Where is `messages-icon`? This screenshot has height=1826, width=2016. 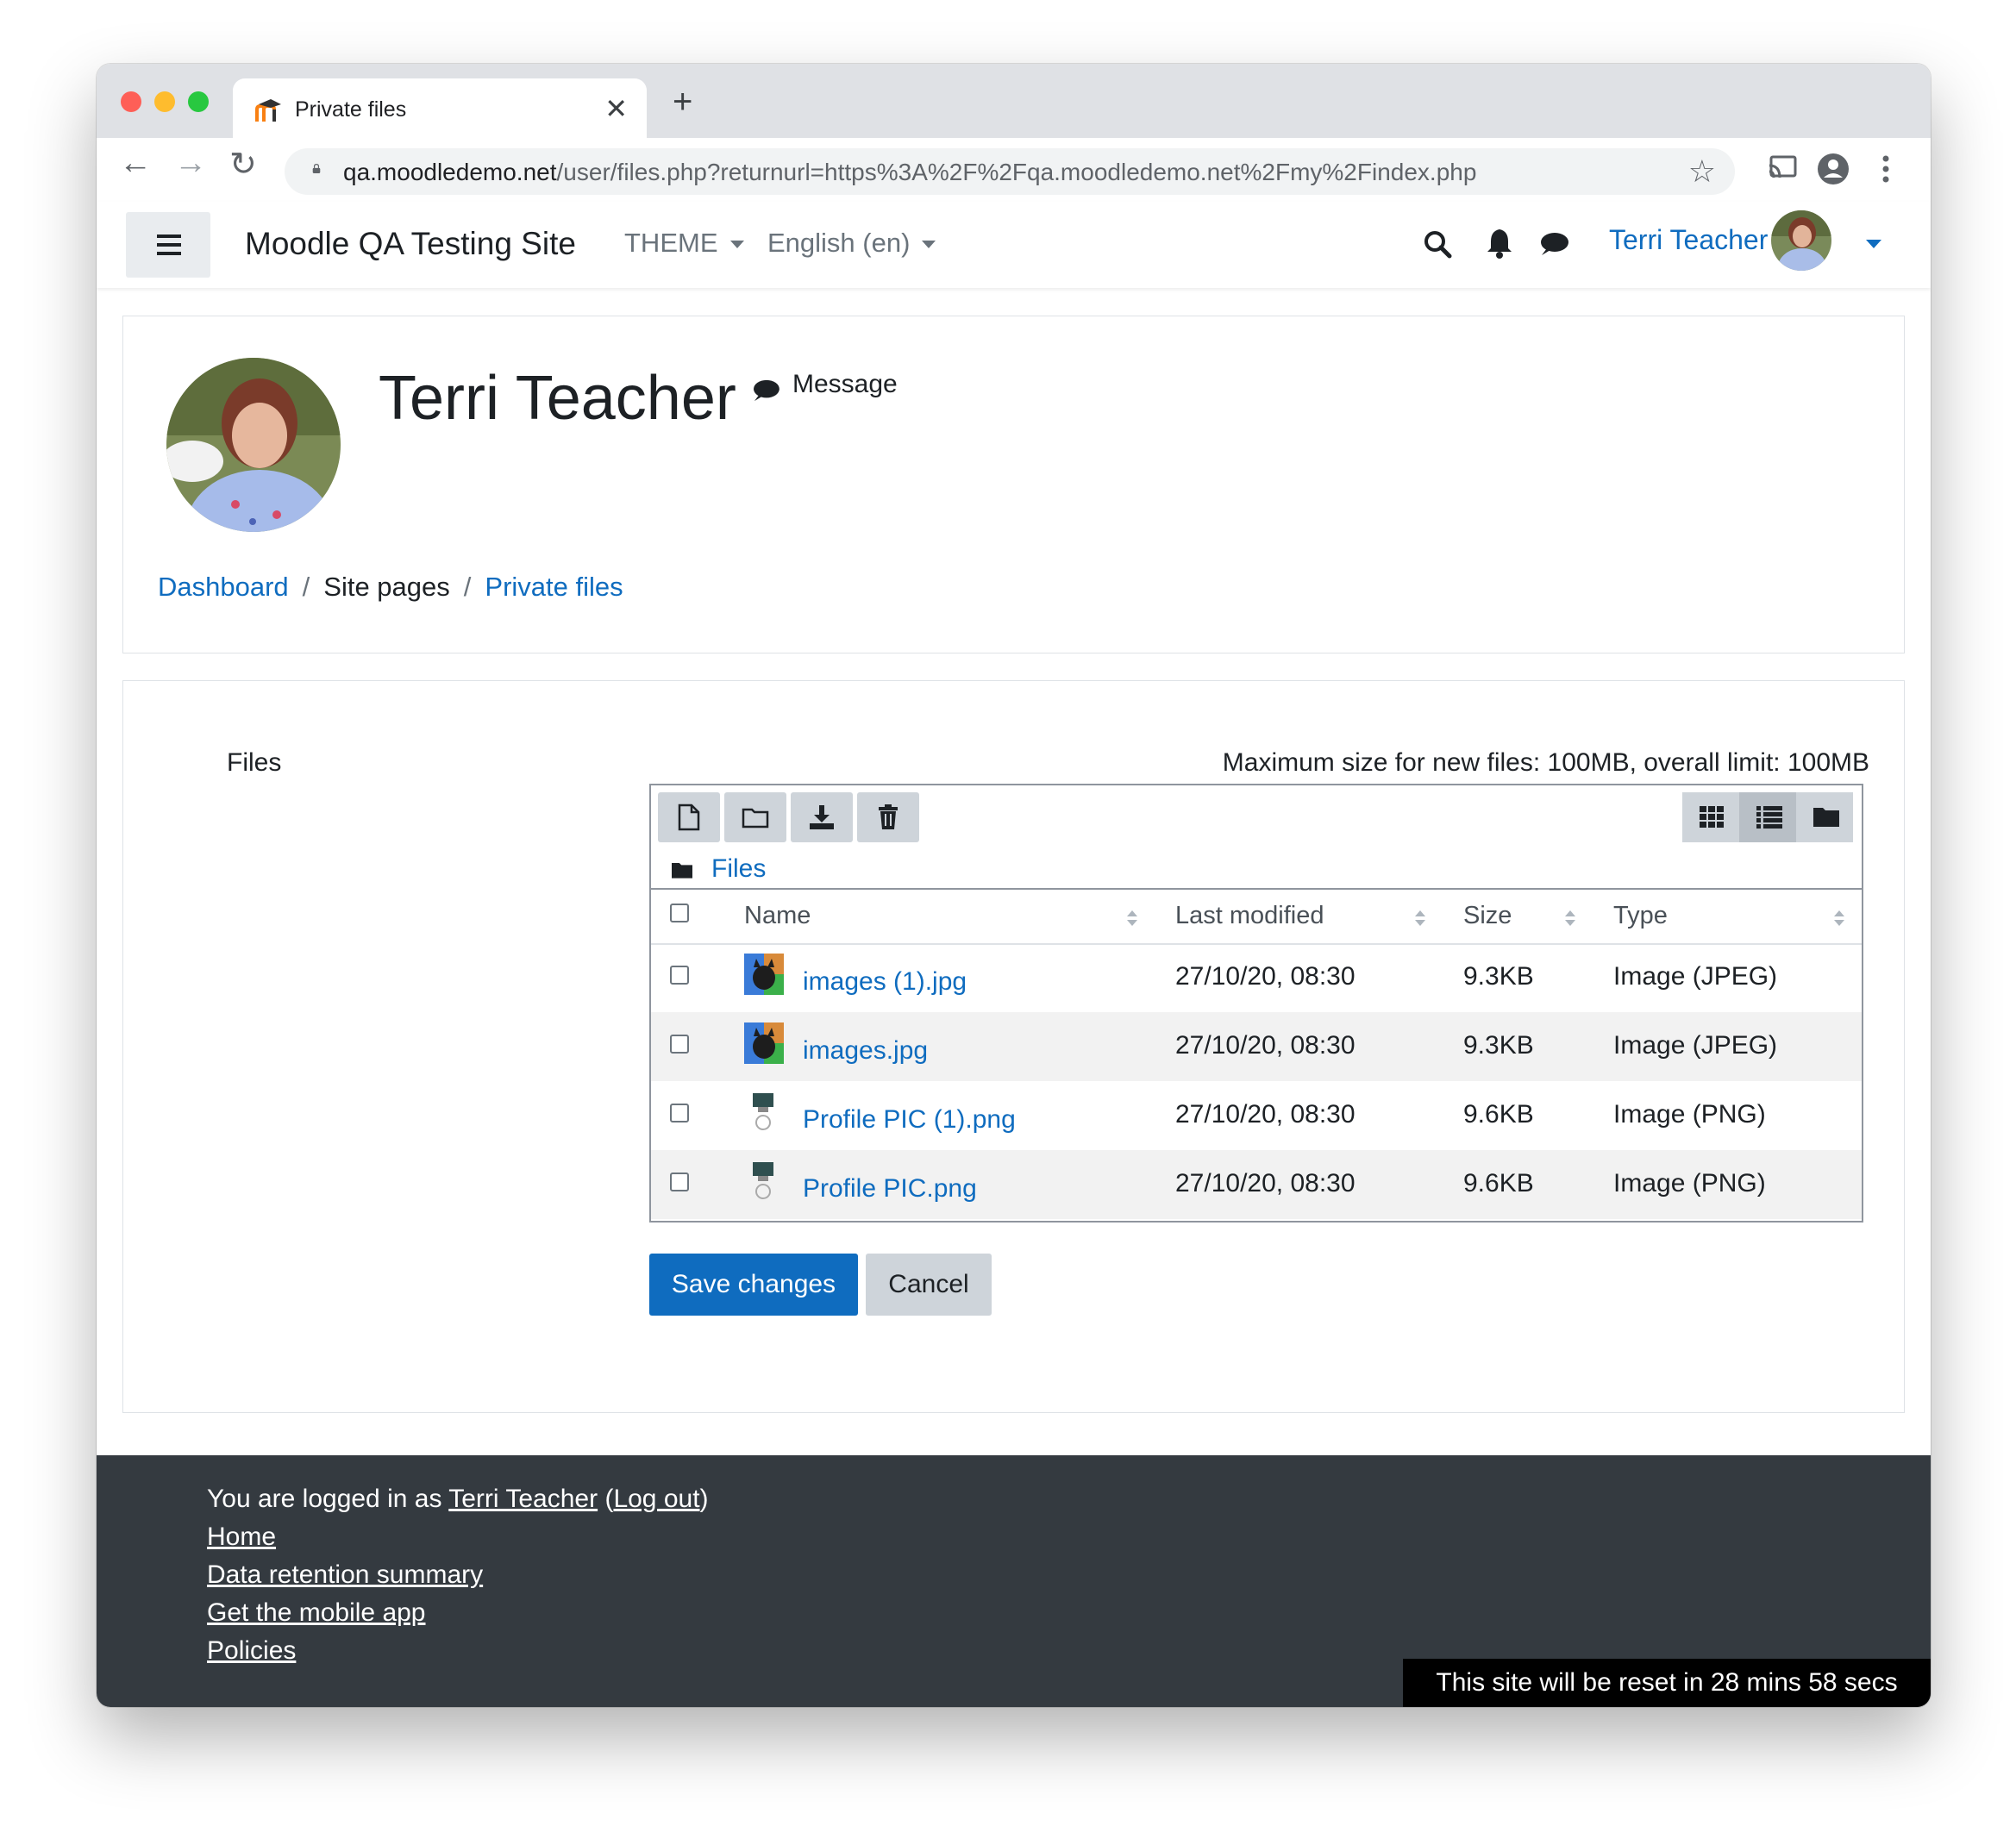
messages-icon is located at coordinates (1554, 244).